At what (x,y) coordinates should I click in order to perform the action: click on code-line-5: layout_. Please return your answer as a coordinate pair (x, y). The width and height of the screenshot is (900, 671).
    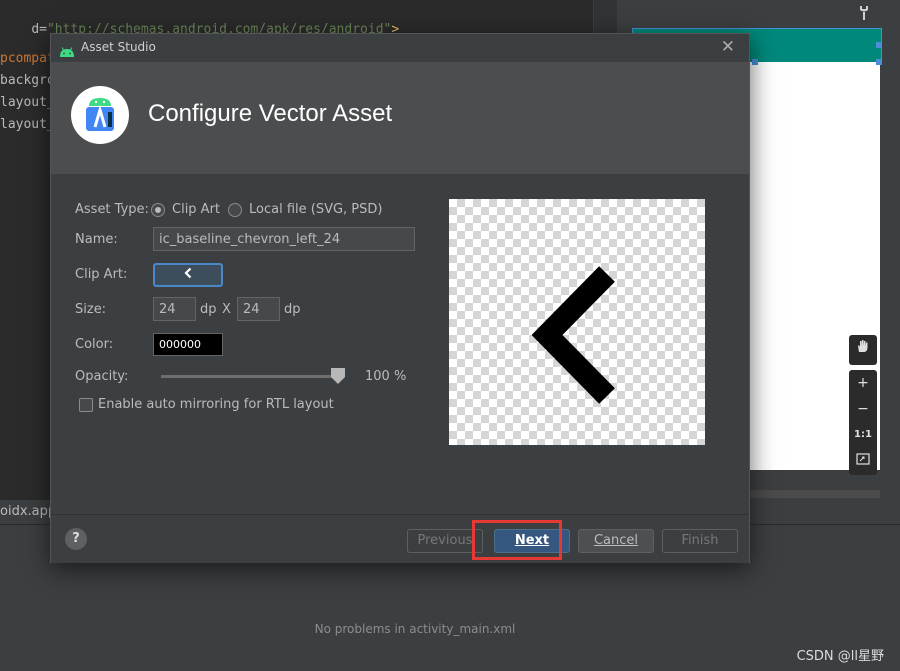
    Looking at the image, I should click on (27, 124).